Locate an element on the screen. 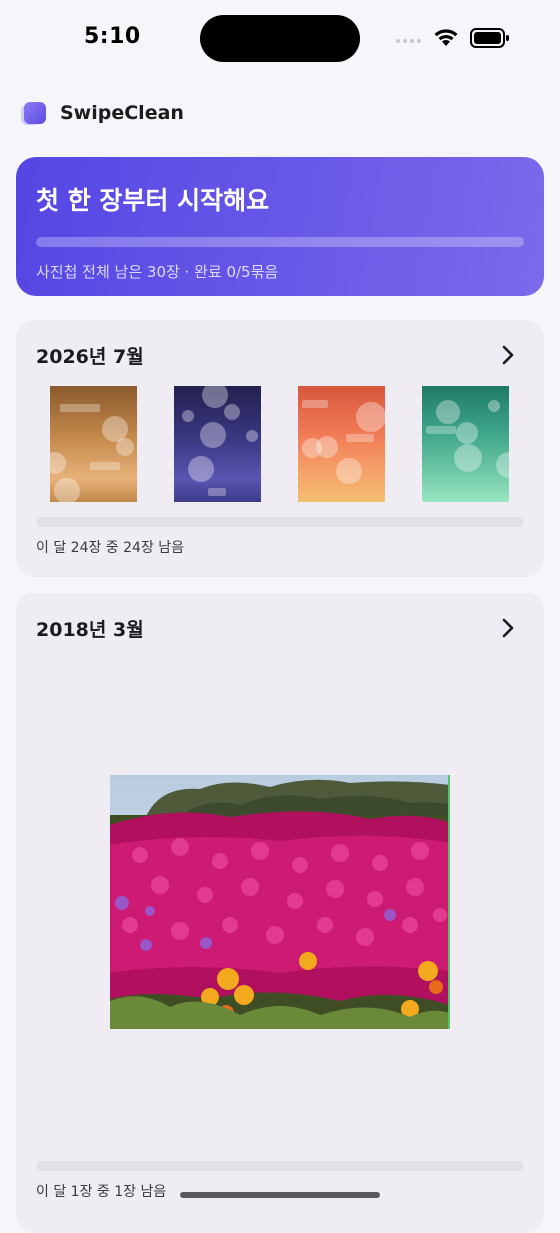 Image resolution: width=560 pixels, height=1233 pixels. wifi-icon is located at coordinates (446, 37).